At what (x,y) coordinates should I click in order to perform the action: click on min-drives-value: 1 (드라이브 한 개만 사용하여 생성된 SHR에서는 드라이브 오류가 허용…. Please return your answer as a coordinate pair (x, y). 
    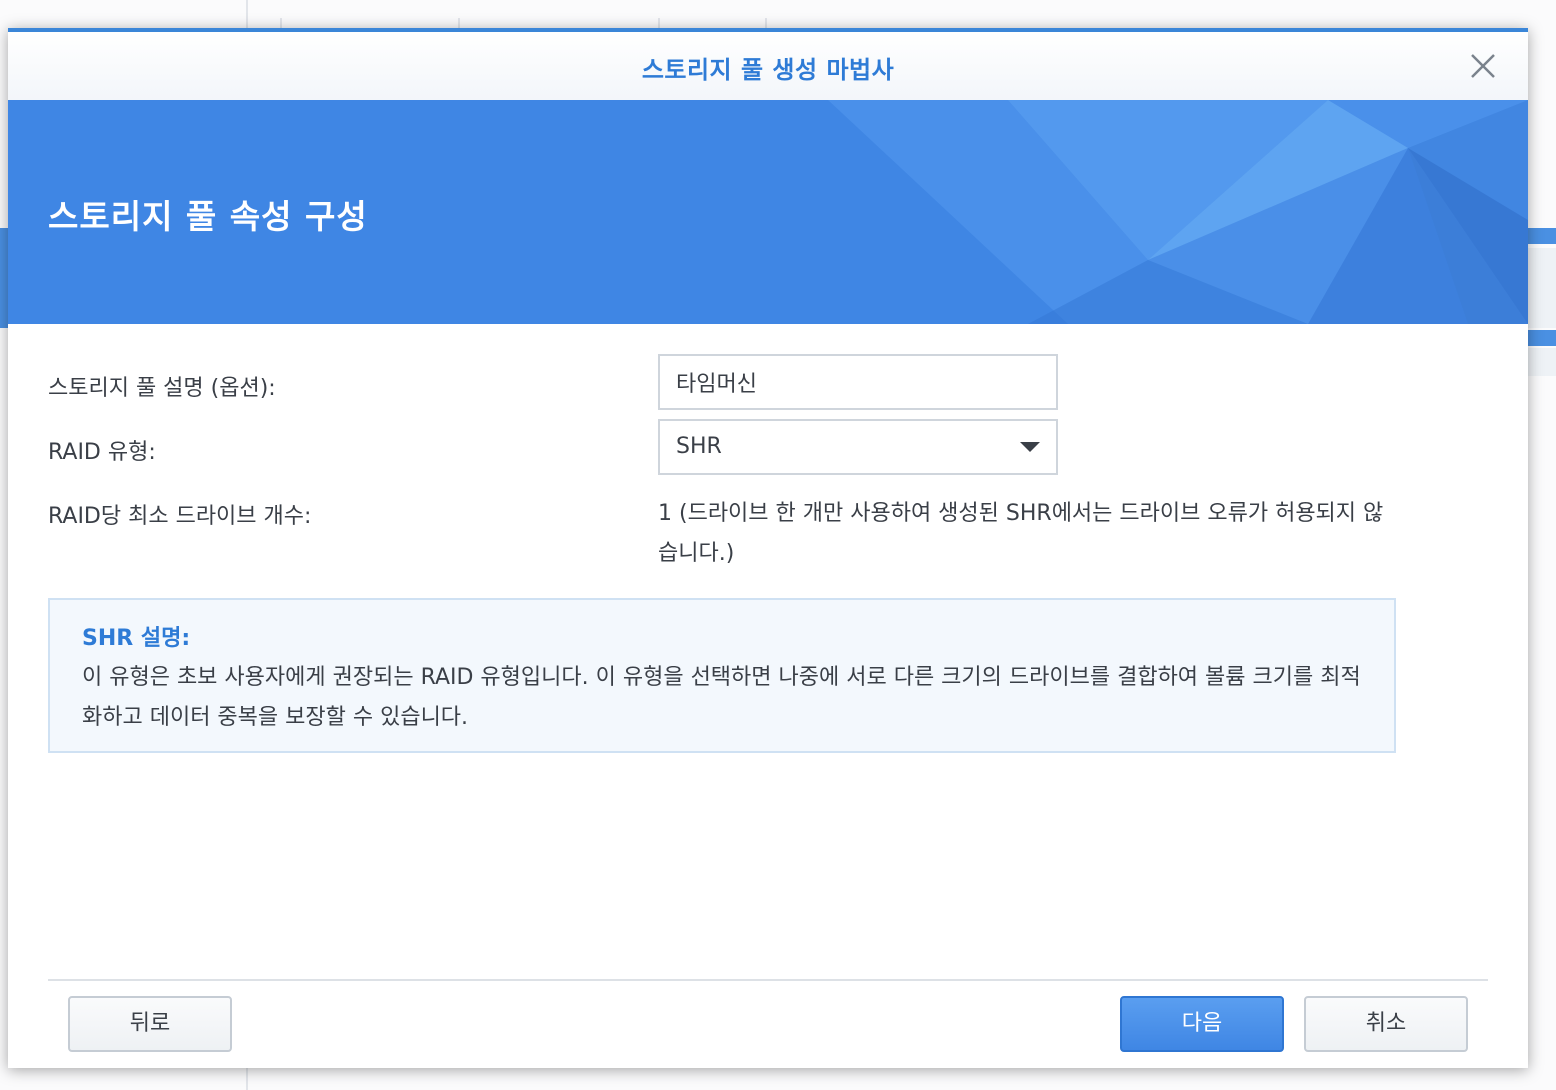
    Looking at the image, I should click on (1021, 533).